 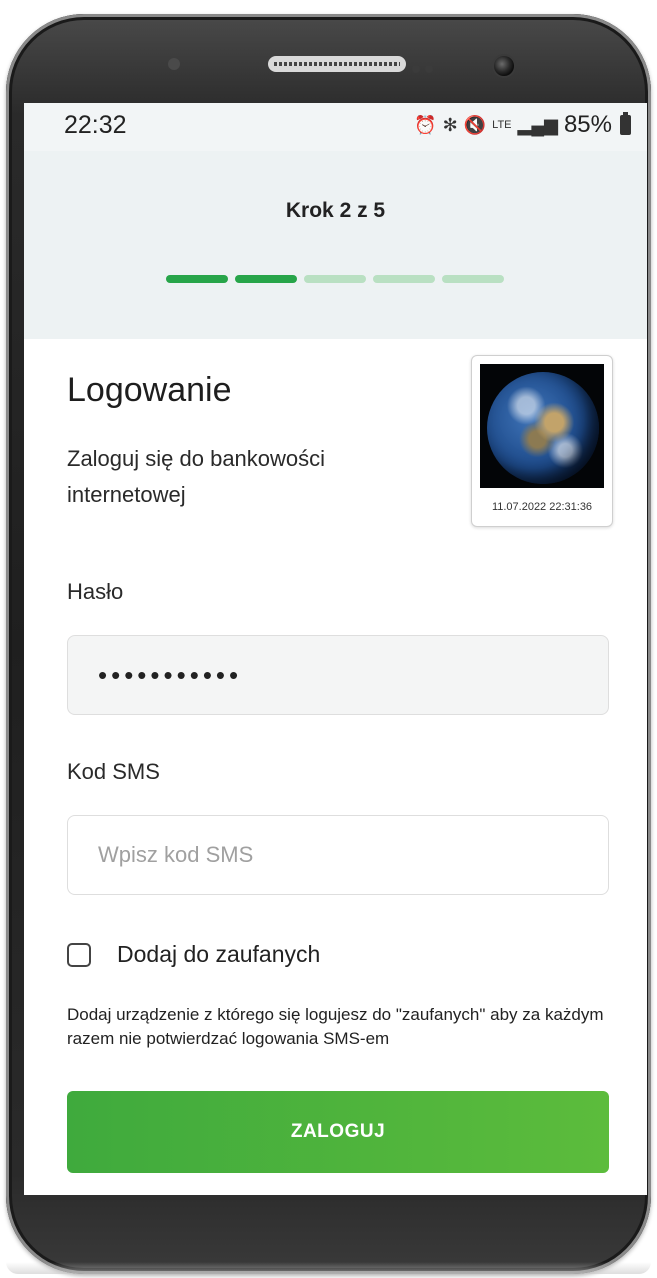 I want to click on page-title: Logowanie, so click(x=149, y=390).